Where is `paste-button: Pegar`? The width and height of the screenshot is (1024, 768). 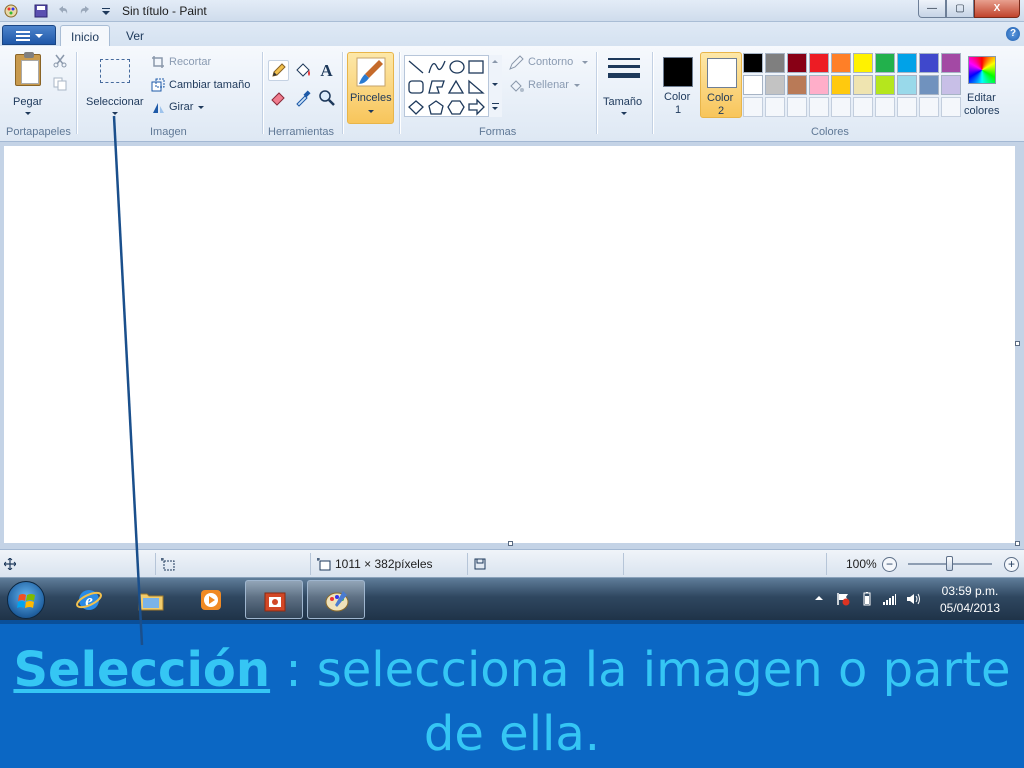
paste-button: Pegar is located at coordinates (28, 86).